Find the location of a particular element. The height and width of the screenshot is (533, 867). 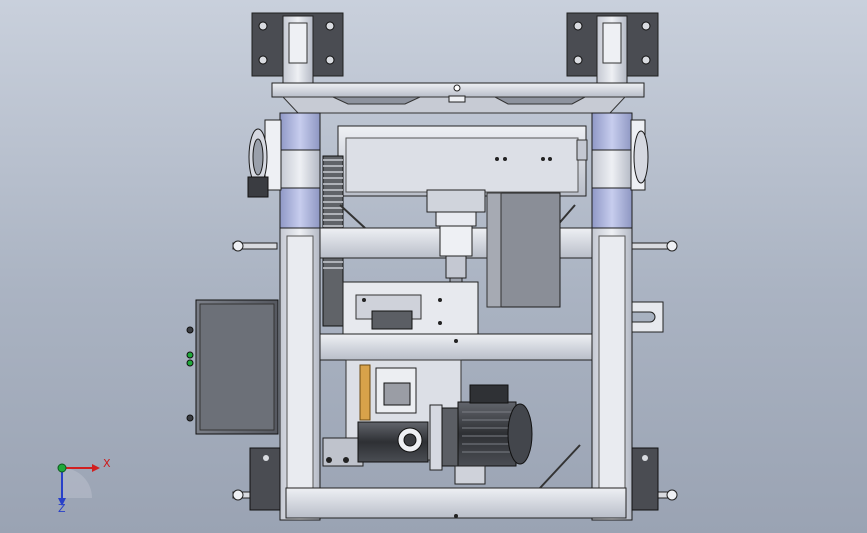

mount-plate-left is located at coordinates (297, 48).